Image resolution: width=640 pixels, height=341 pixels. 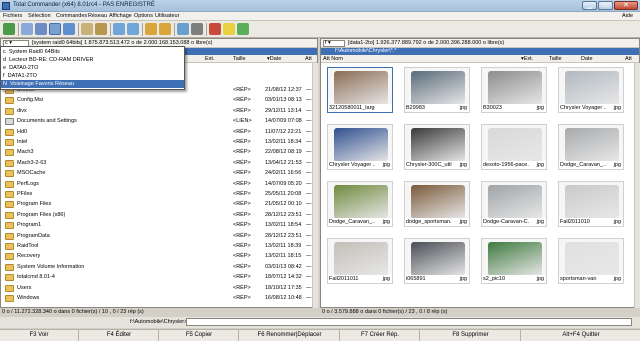 What do you see at coordinates (157, 153) in the screenshot?
I see `file-row: Mach3 <RÉP> 22/08/12 08:19 —` at bounding box center [157, 153].